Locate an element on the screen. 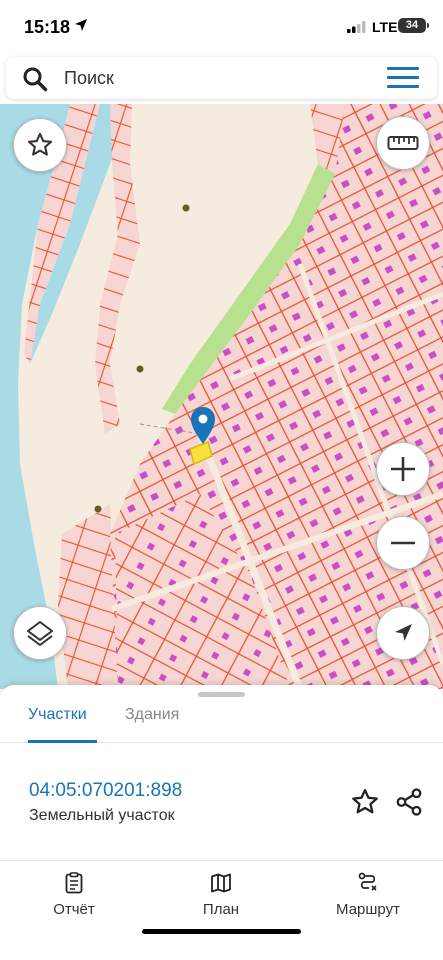  search-bar is located at coordinates (221, 78).